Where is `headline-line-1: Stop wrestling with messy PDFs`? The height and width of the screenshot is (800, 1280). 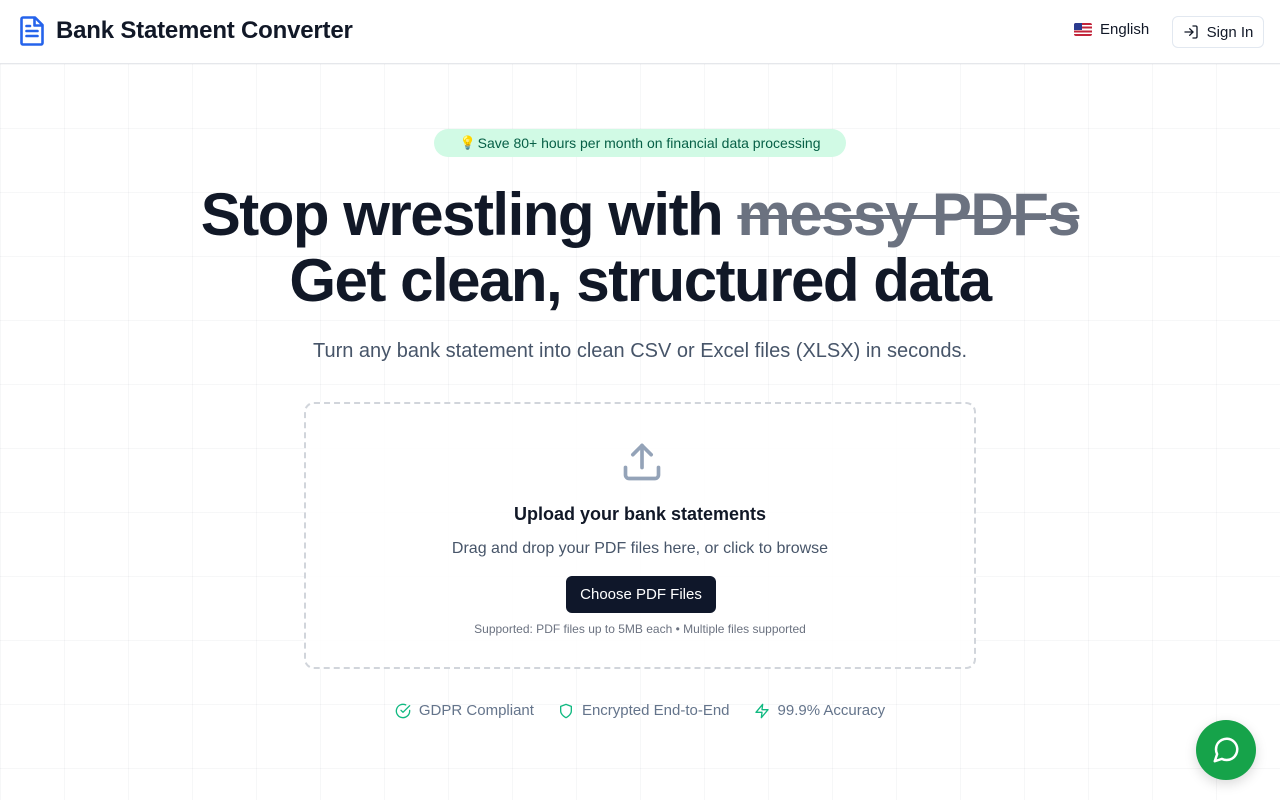
headline-line-1: Stop wrestling with messy PDFs is located at coordinates (640, 215).